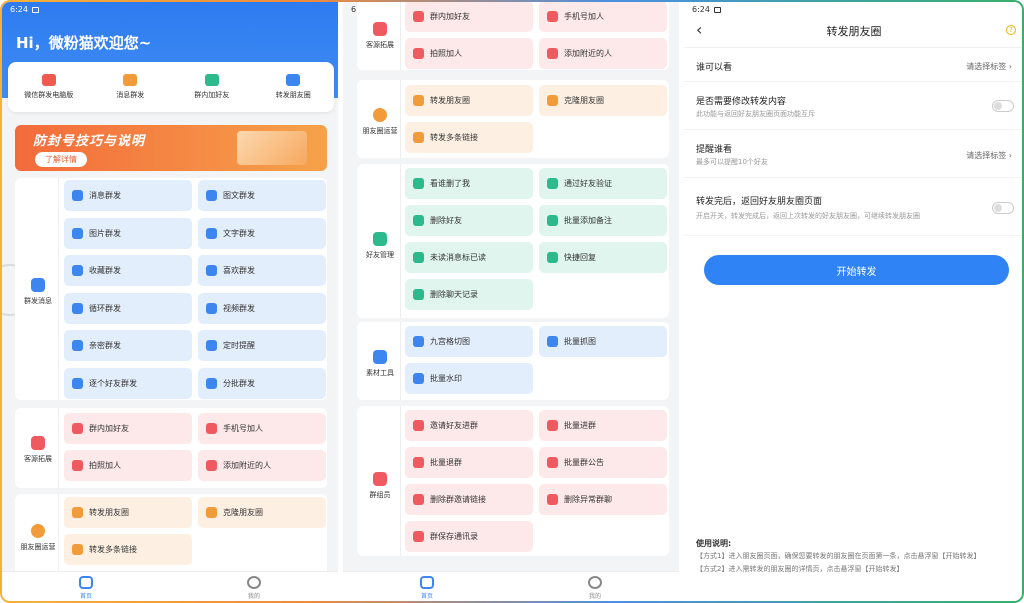 Image resolution: width=1024 pixels, height=603 pixels. What do you see at coordinates (469, 341) in the screenshot?
I see `tool-feature-button: 九宫格切图` at bounding box center [469, 341].